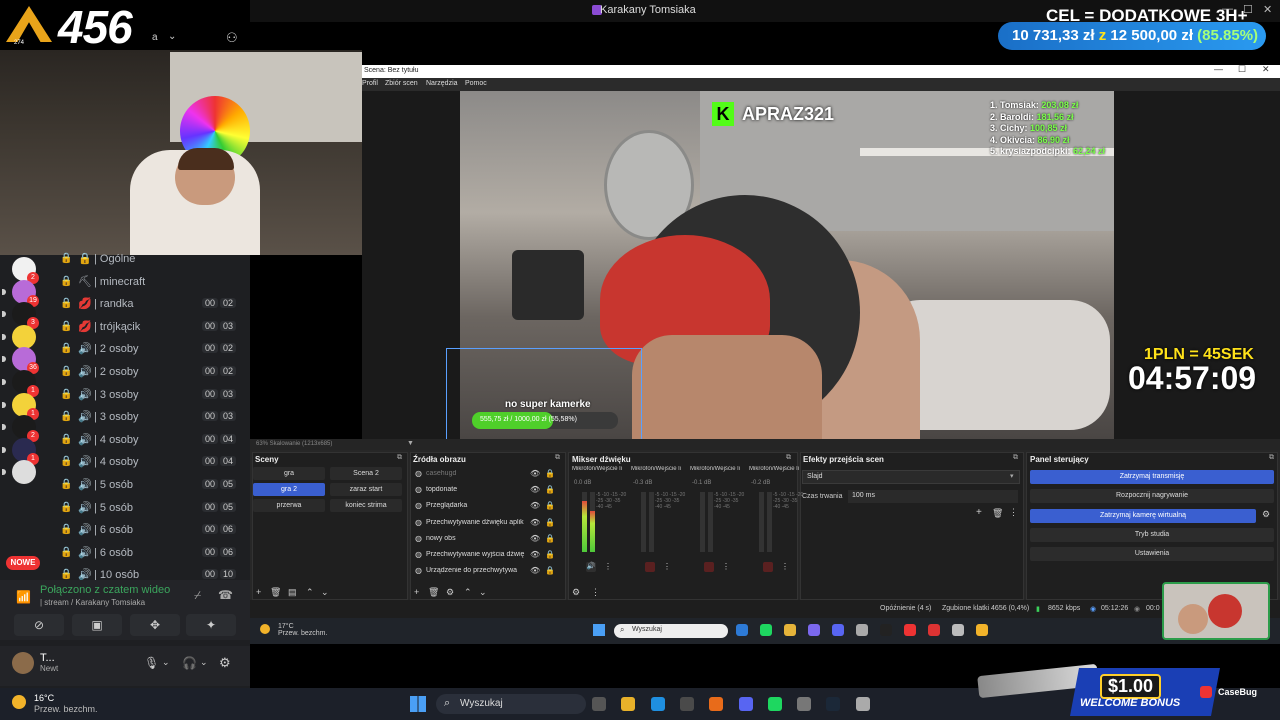  What do you see at coordinates (485, 474) in the screenshot?
I see `source-item: ◍ casehugd 👁 🔒` at bounding box center [485, 474].